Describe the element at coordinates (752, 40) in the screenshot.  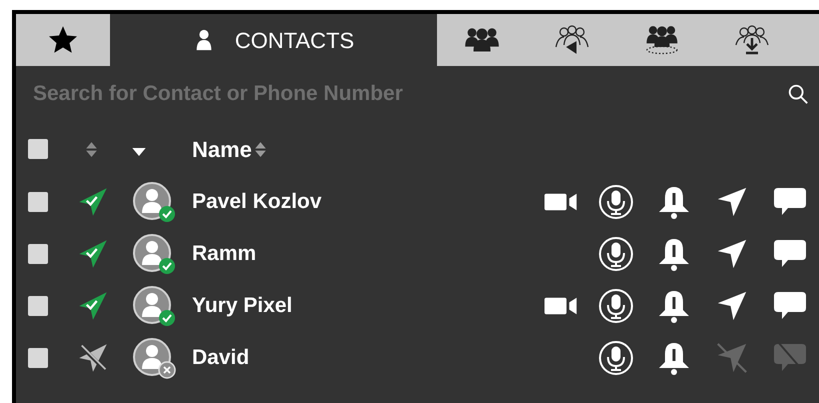
I see `group-download-icon` at that location.